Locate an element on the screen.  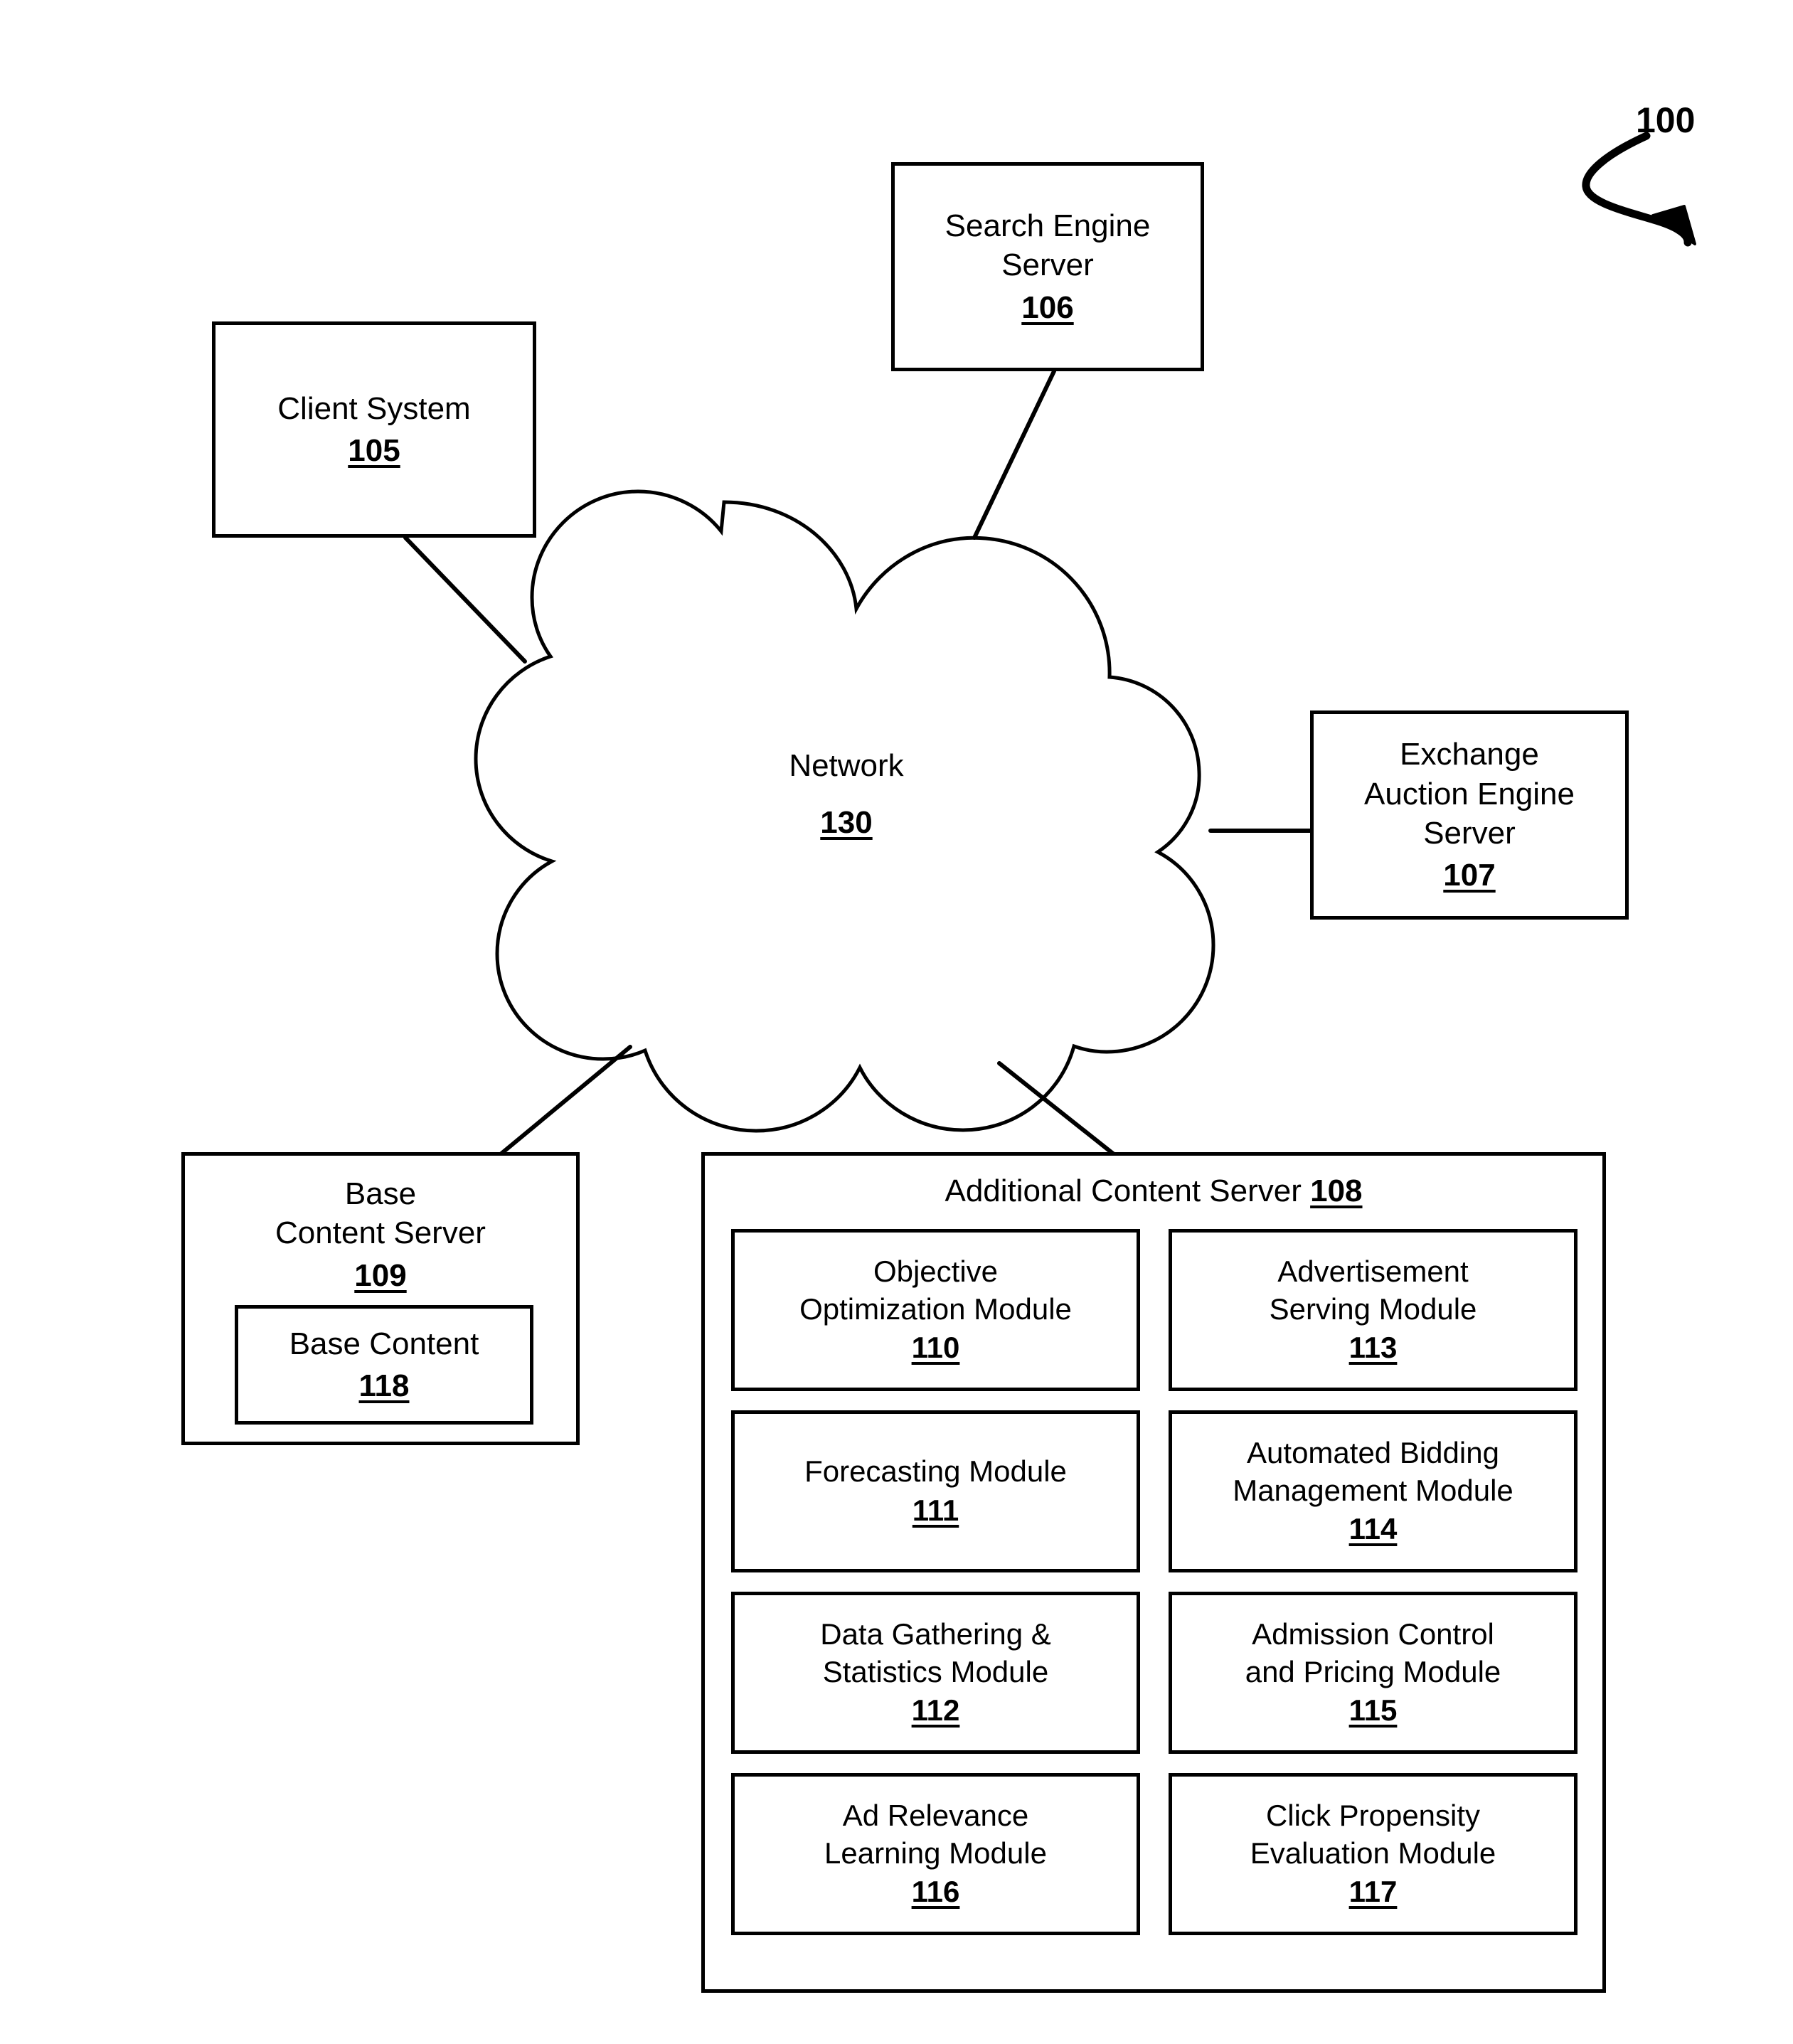
module-ref: 113 is located at coordinates (1373, 1348).